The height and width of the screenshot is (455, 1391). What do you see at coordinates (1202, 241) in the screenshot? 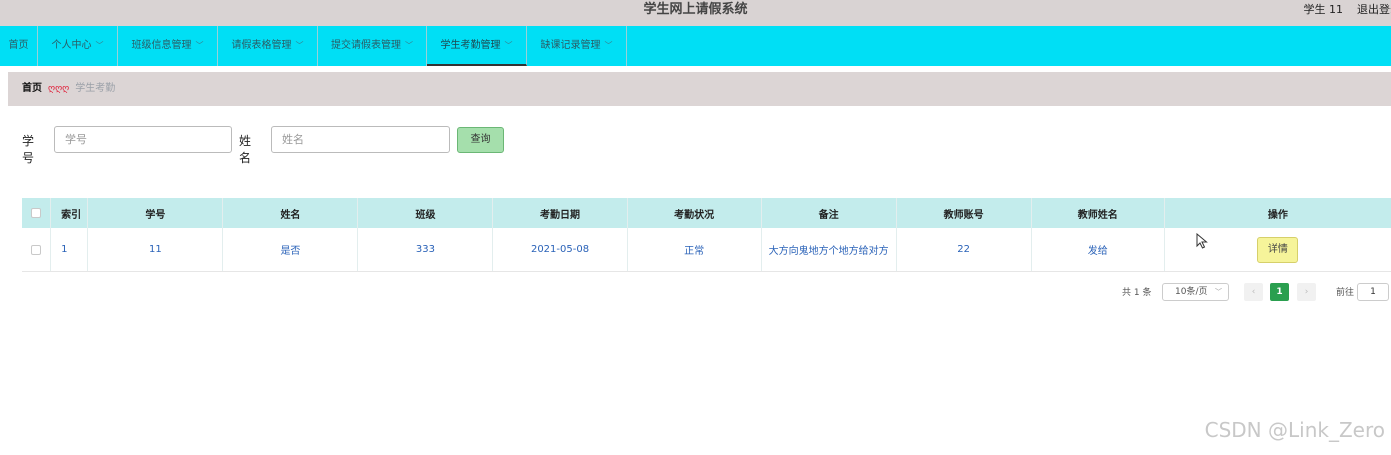
I see `mouse-cursor-icon` at bounding box center [1202, 241].